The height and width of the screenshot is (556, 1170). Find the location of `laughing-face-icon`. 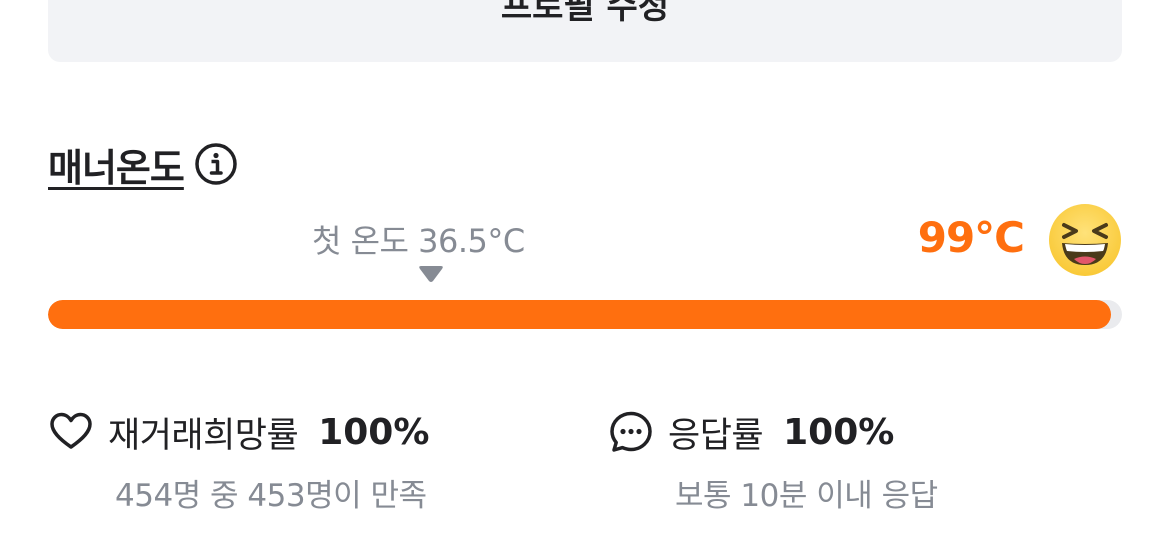

laughing-face-icon is located at coordinates (1085, 240).